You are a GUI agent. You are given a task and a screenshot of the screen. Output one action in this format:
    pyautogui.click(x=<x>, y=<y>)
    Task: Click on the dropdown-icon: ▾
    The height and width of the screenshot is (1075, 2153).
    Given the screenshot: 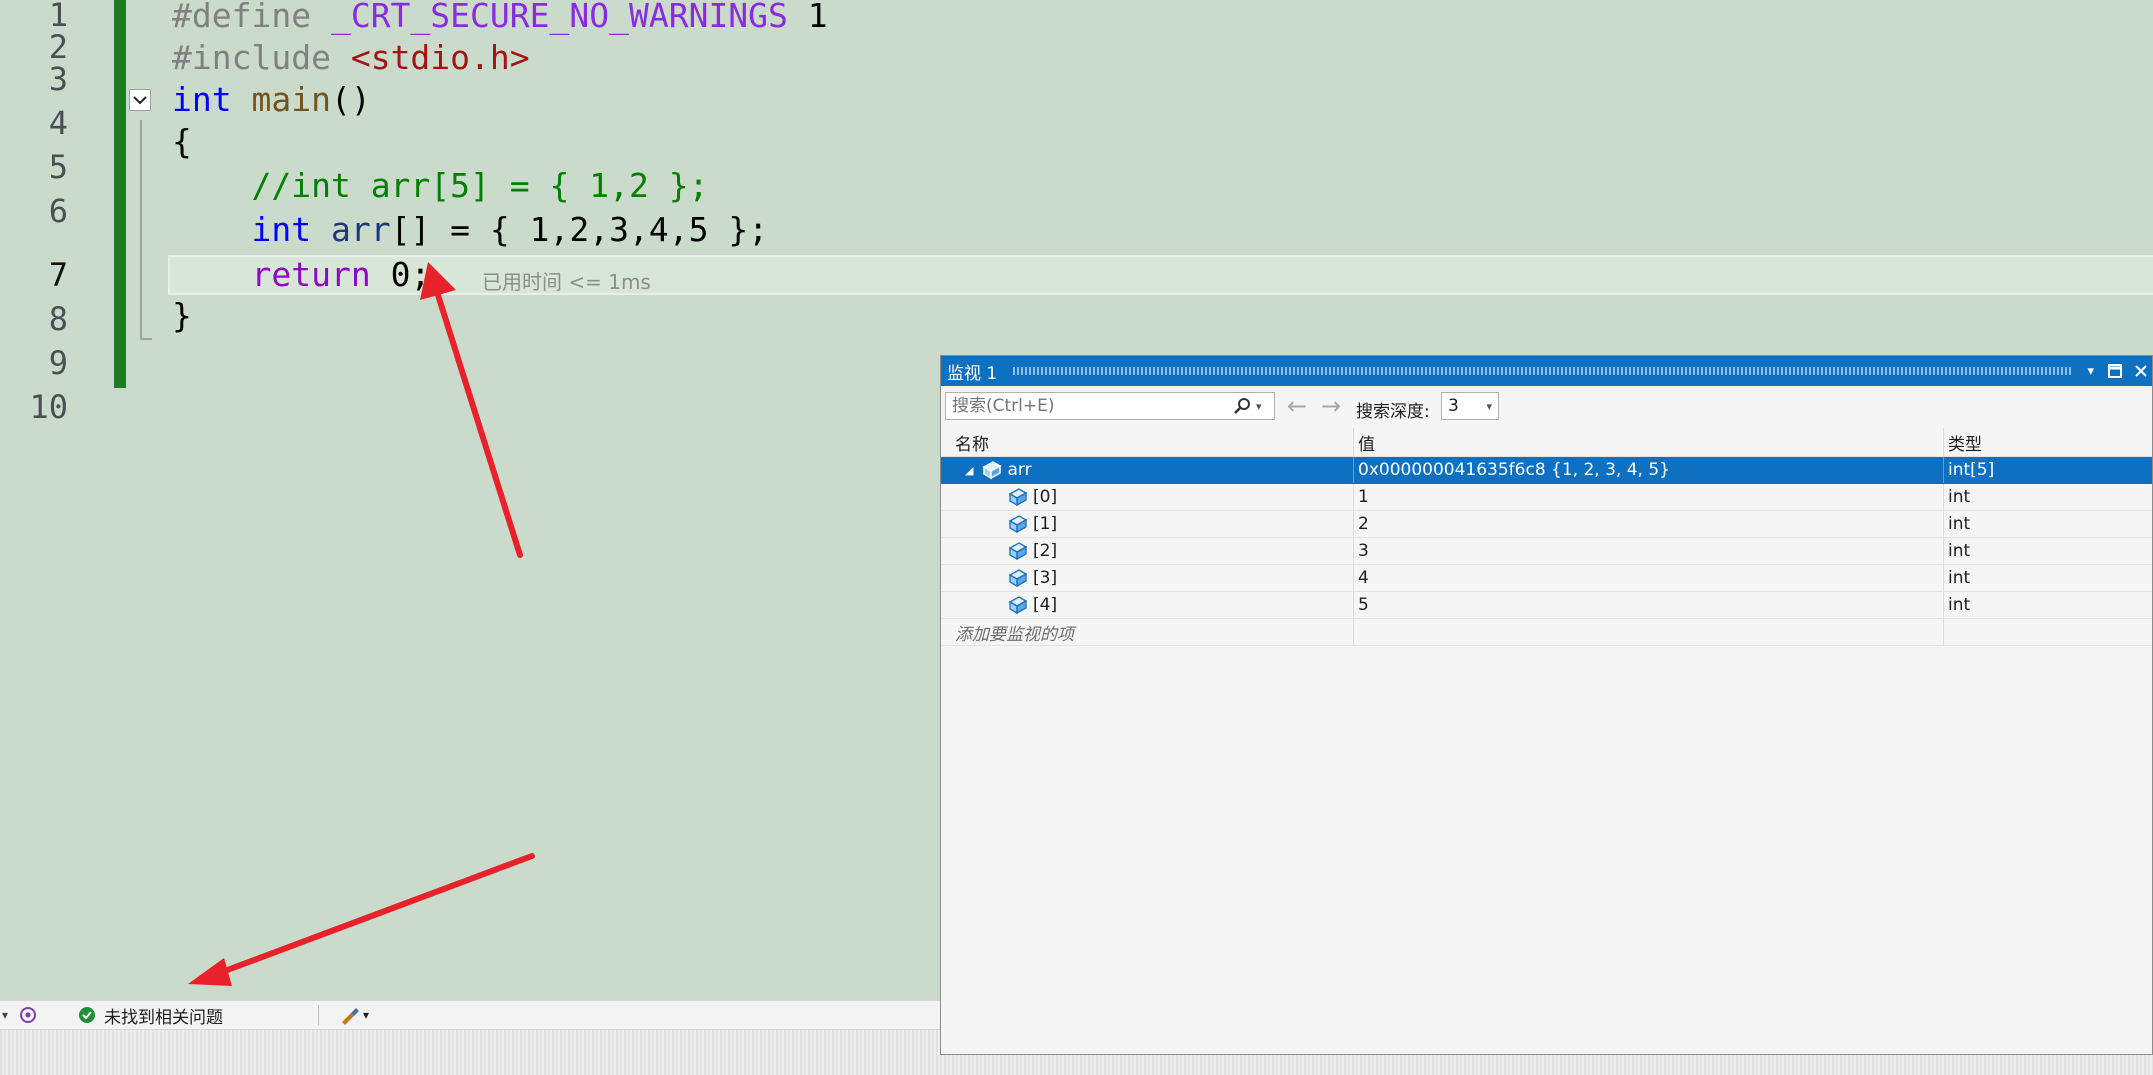 What is the action you would take?
    pyautogui.click(x=2090, y=371)
    